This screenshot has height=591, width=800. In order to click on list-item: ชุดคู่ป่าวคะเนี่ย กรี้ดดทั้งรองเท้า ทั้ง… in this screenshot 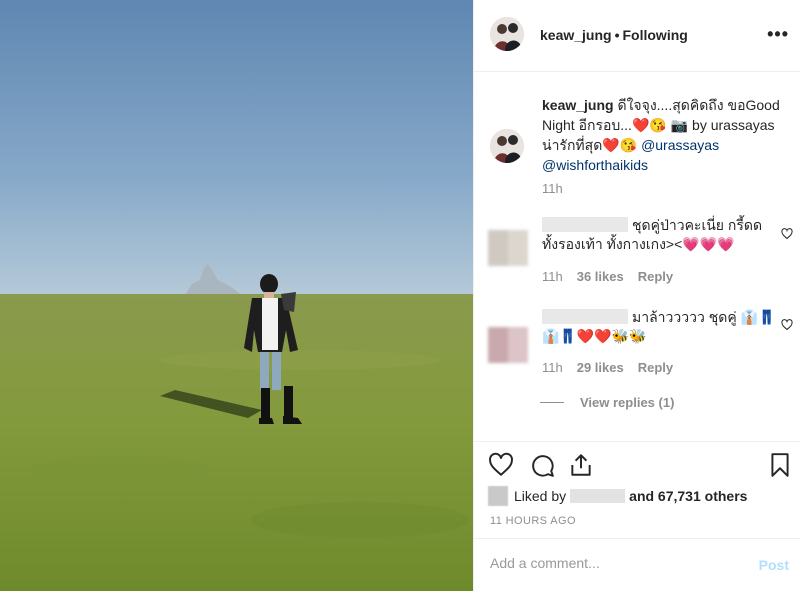, I will do `click(659, 235)`.